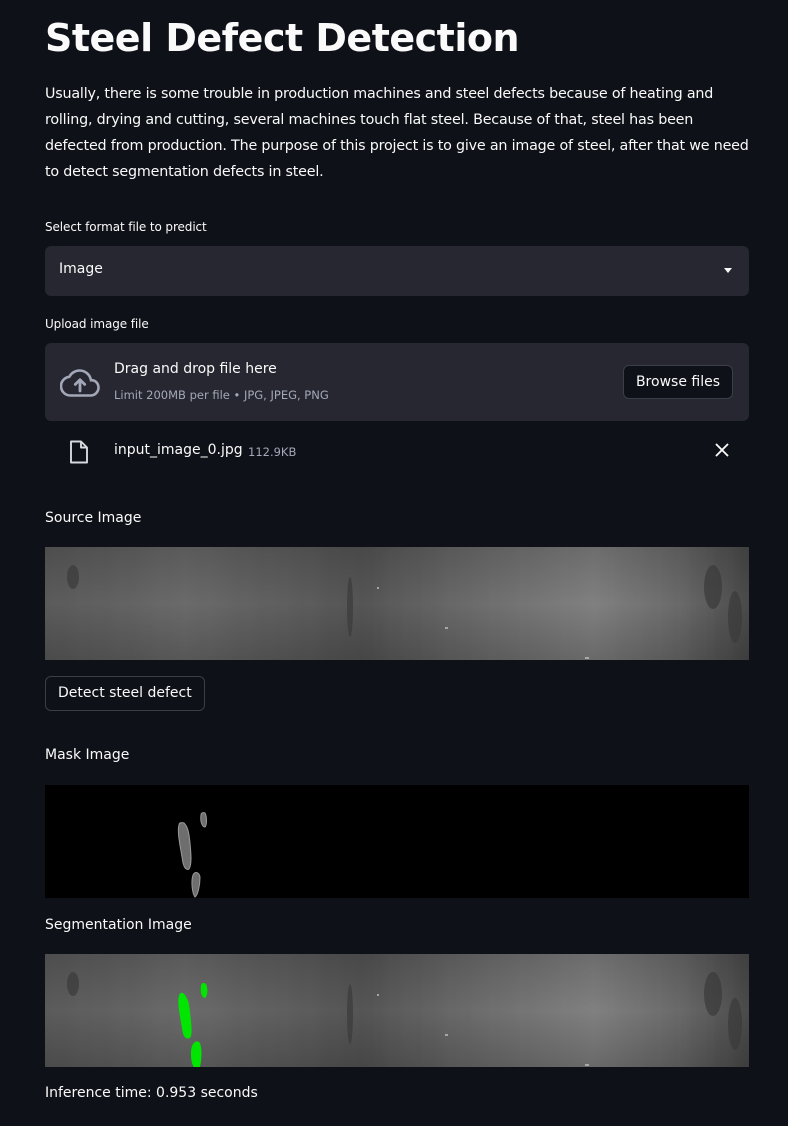 Image resolution: width=788 pixels, height=1126 pixels. Describe the element at coordinates (125, 693) in the screenshot. I see `detect-steel-defect-button: Detect steel defect` at that location.